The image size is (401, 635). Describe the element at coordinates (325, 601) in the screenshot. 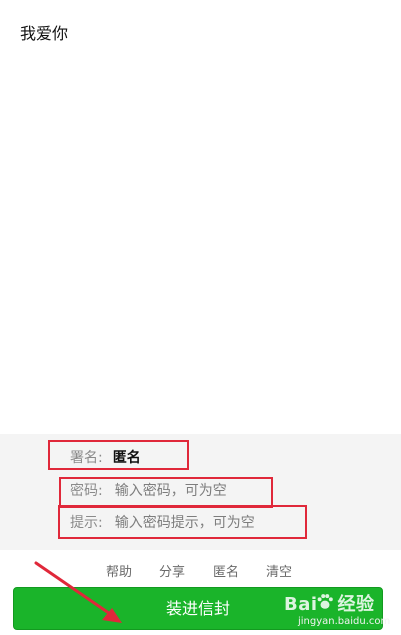

I see `paw-icon` at that location.